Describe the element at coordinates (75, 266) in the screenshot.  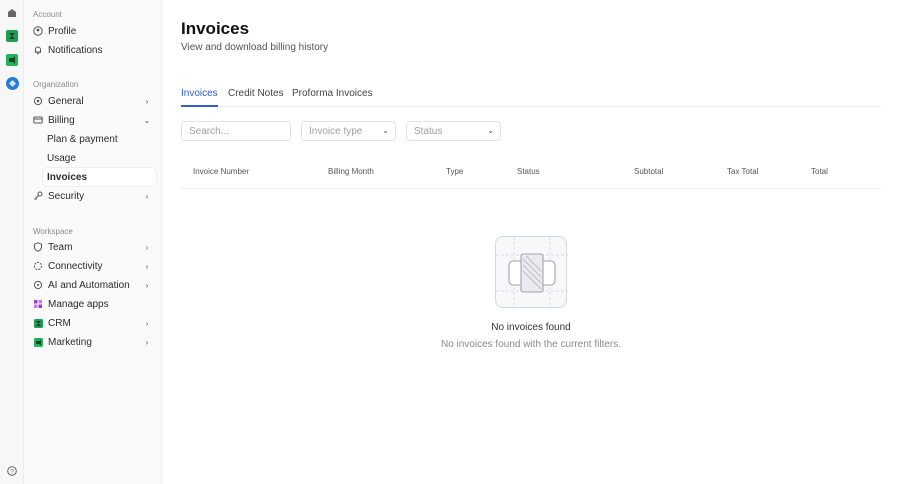
I see `sidebar-item-label: Connectivity` at that location.